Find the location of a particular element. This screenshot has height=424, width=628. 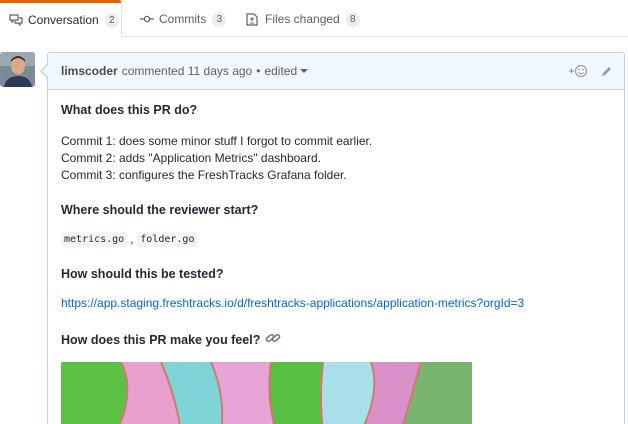

edited-label: edited is located at coordinates (281, 71).